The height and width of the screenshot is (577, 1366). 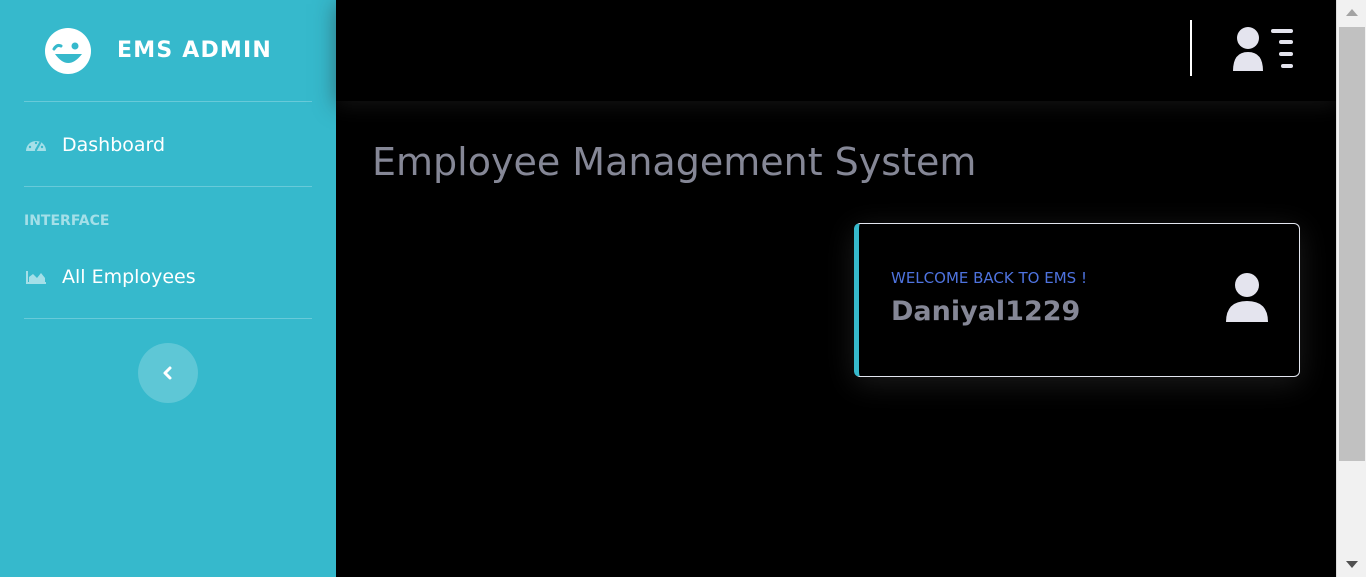 I want to click on sidebar-item-label: Dashboard, so click(x=114, y=145).